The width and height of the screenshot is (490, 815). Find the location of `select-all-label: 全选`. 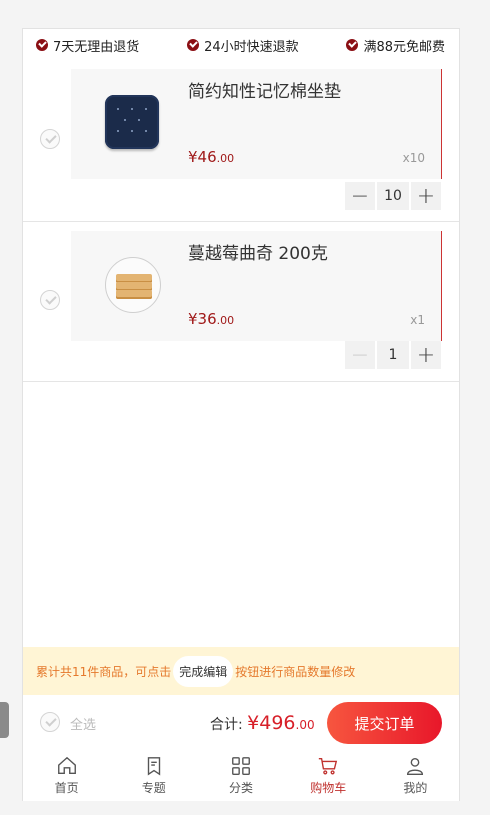

select-all-label: 全选 is located at coordinates (83, 723).